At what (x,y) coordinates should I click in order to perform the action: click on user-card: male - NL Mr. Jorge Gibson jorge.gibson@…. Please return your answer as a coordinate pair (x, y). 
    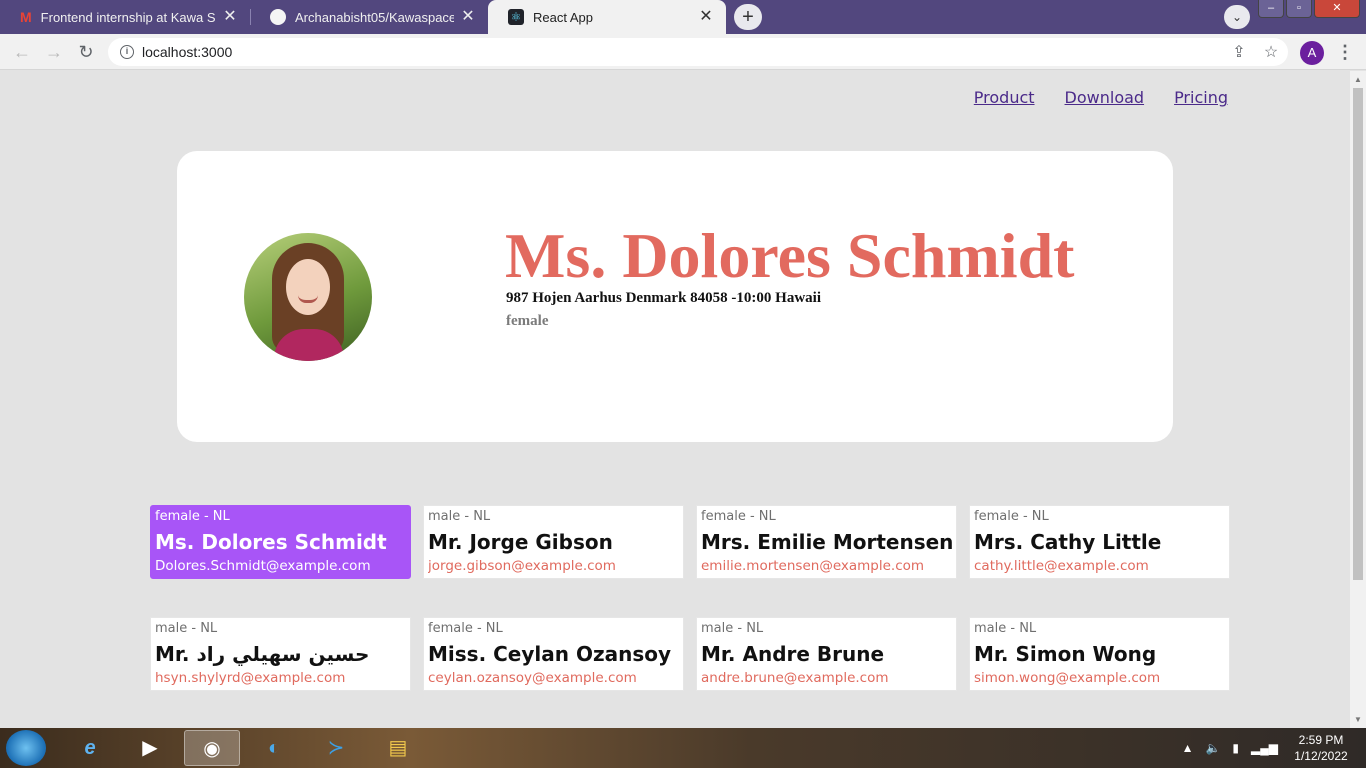
    Looking at the image, I should click on (553, 542).